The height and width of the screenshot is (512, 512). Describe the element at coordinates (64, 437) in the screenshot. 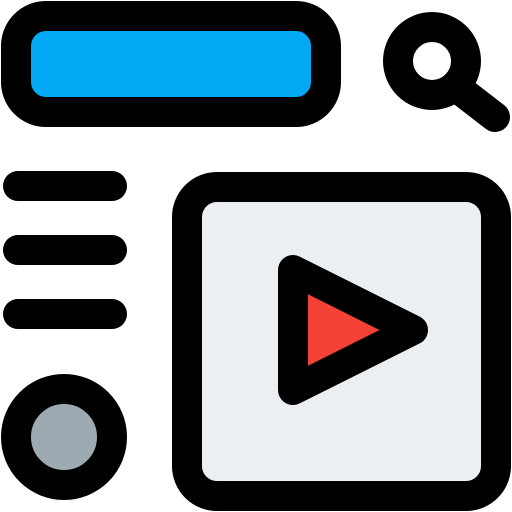

I see `avatar-circle` at that location.